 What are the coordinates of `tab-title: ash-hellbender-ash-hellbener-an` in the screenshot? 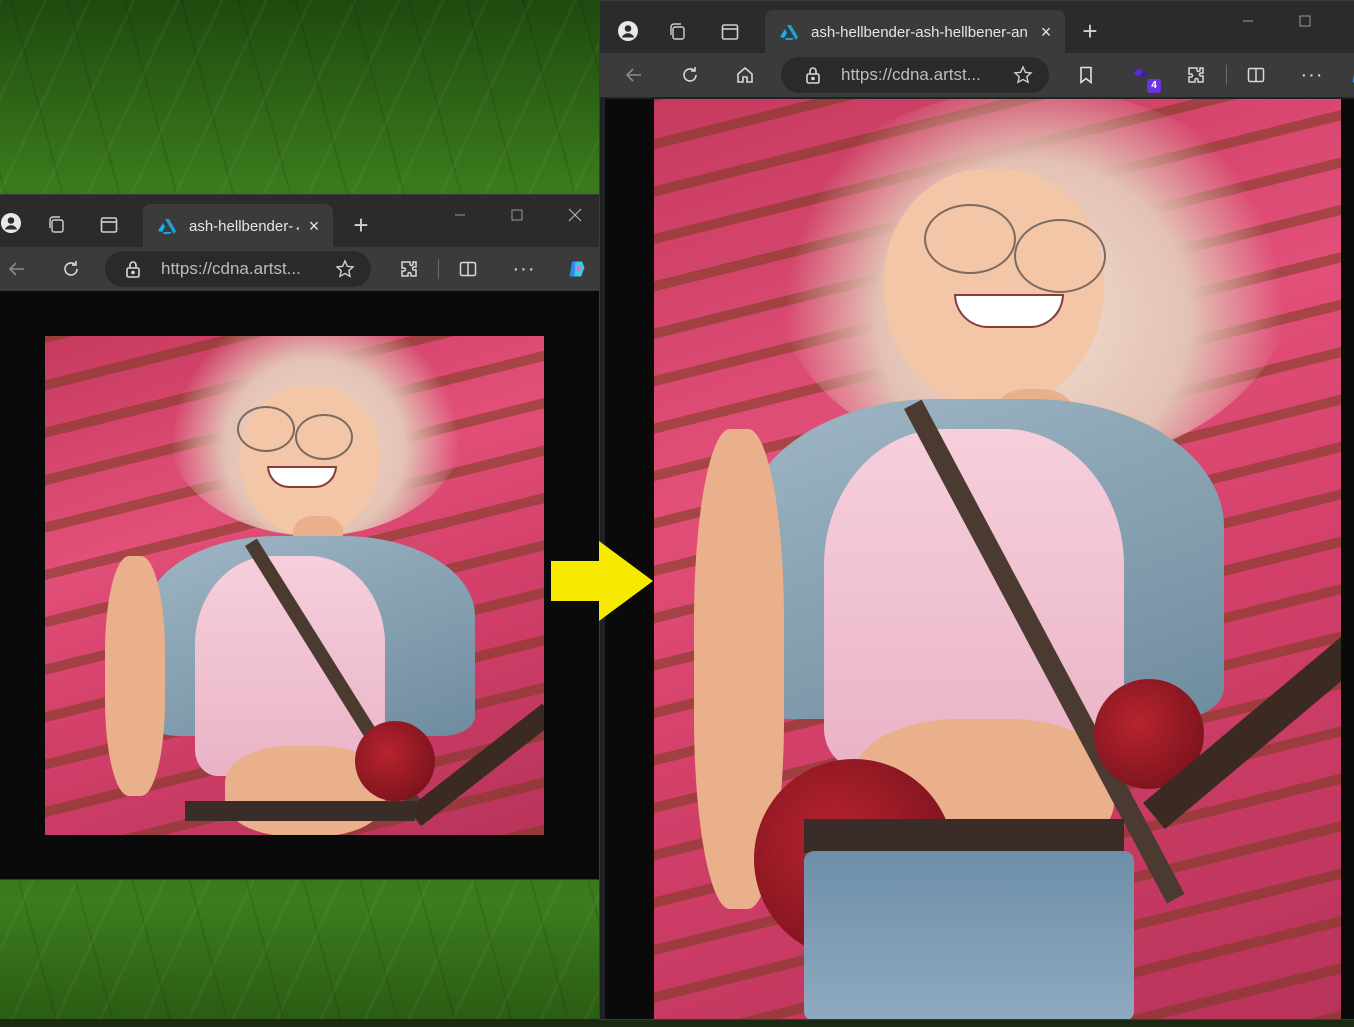 It's located at (919, 32).